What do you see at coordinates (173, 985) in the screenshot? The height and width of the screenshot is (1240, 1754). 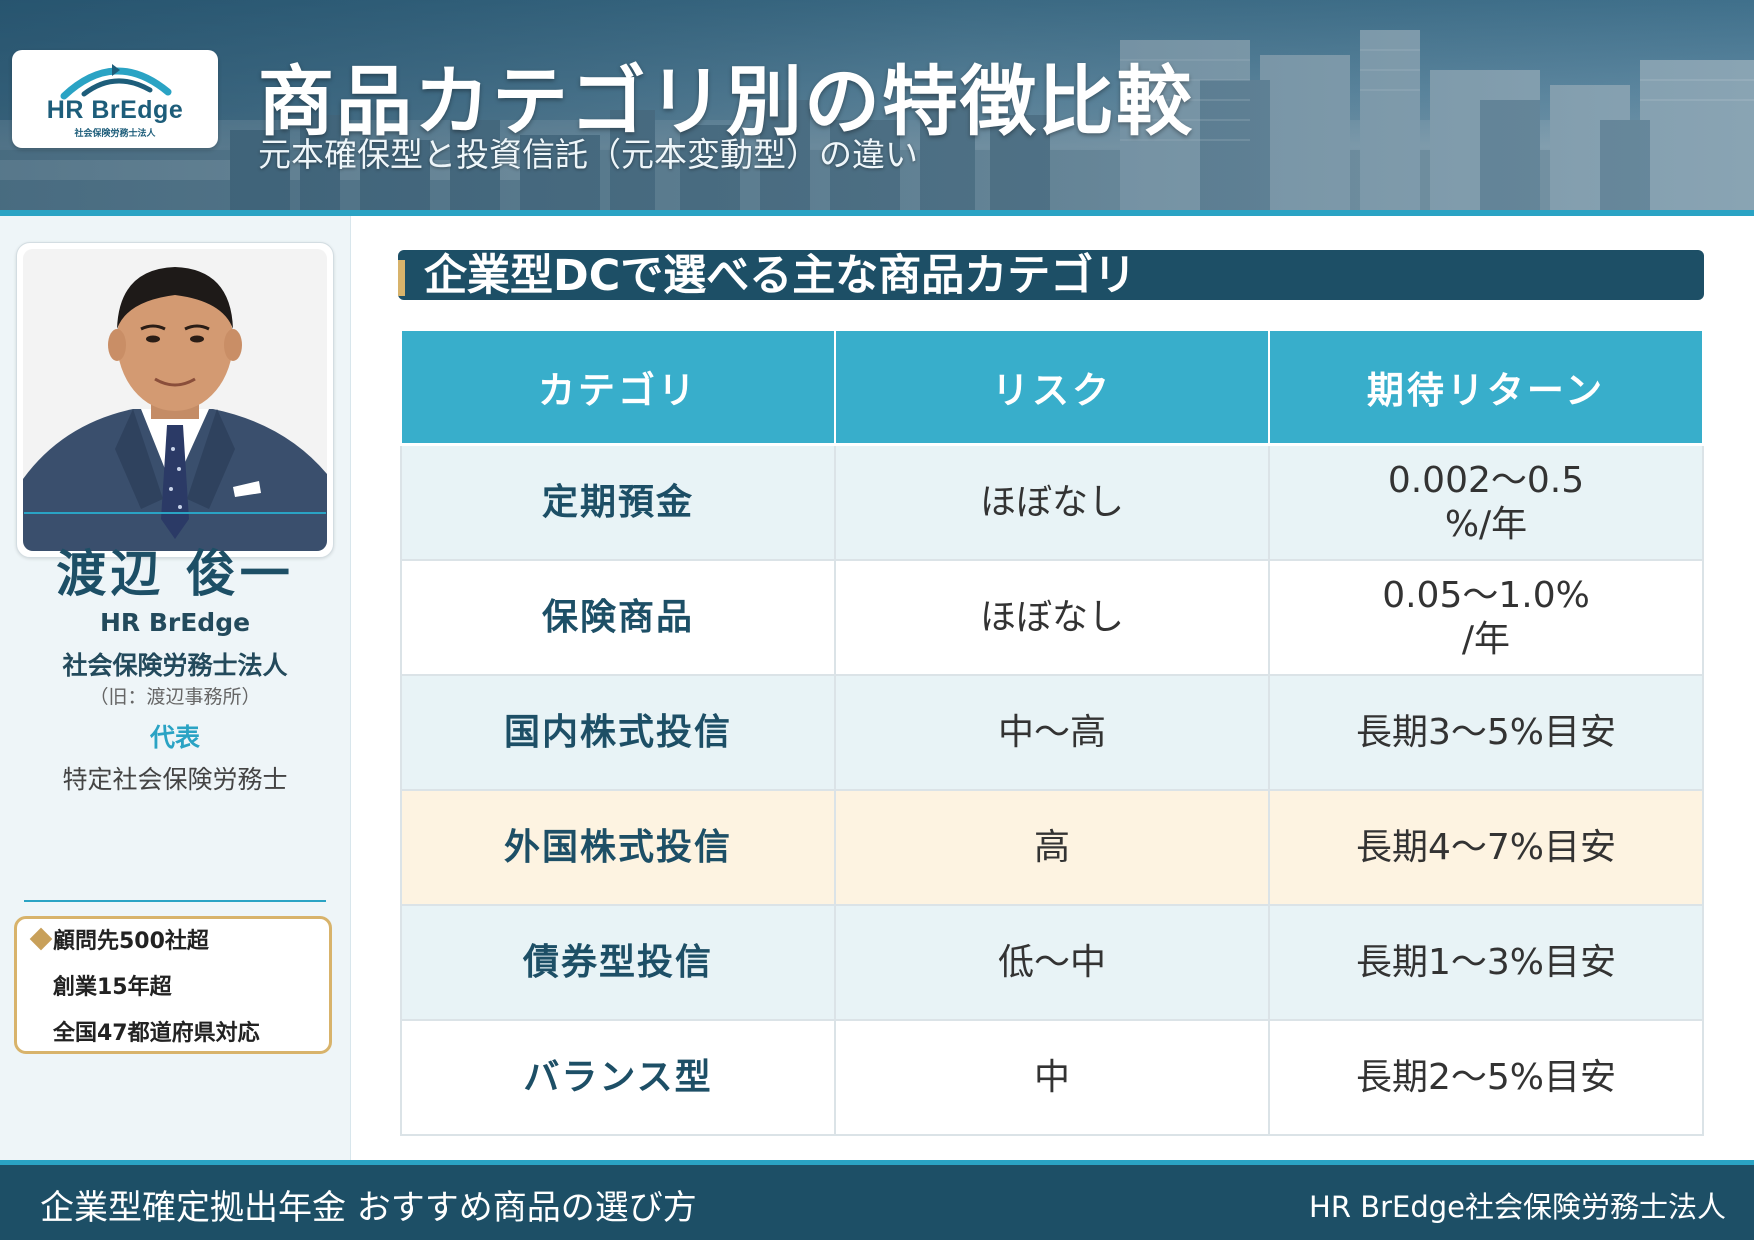 I see `highlights-box: 顧問先500社超 創業15年超 全国47都道府県対応` at bounding box center [173, 985].